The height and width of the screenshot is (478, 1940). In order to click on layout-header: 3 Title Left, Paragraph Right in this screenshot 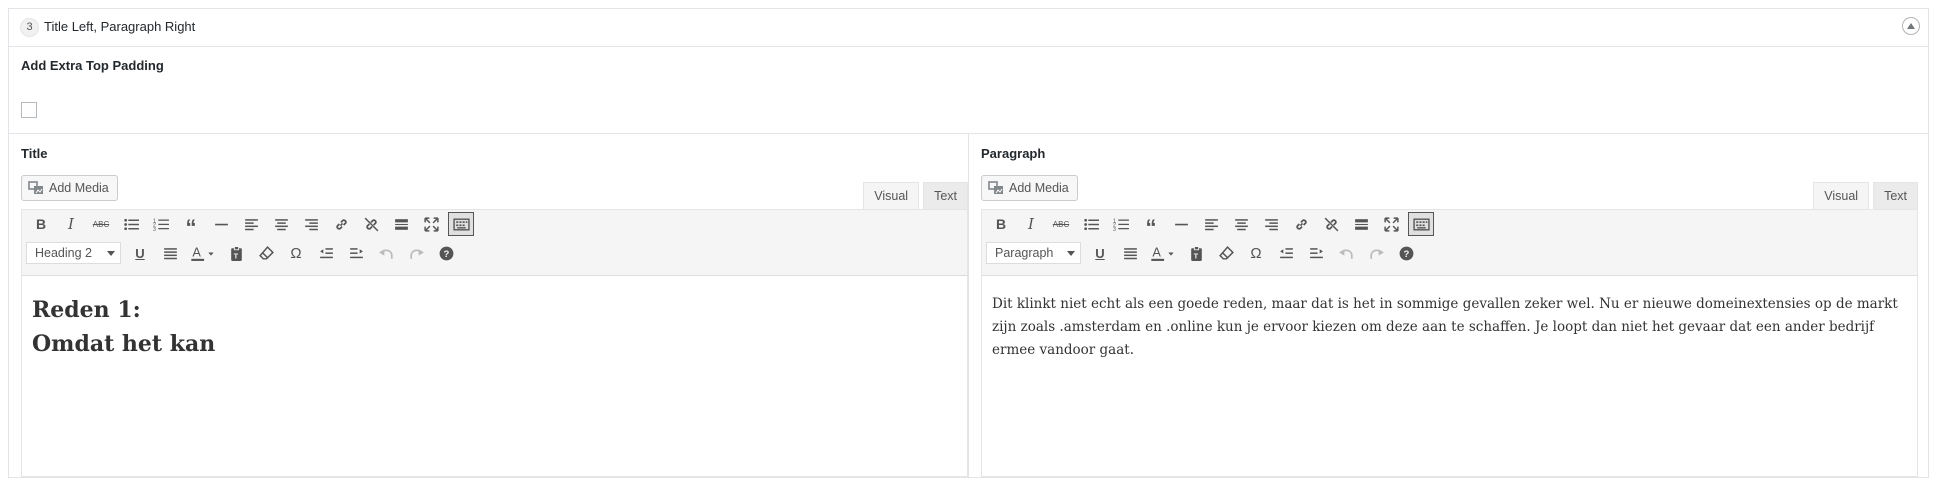, I will do `click(968, 28)`.